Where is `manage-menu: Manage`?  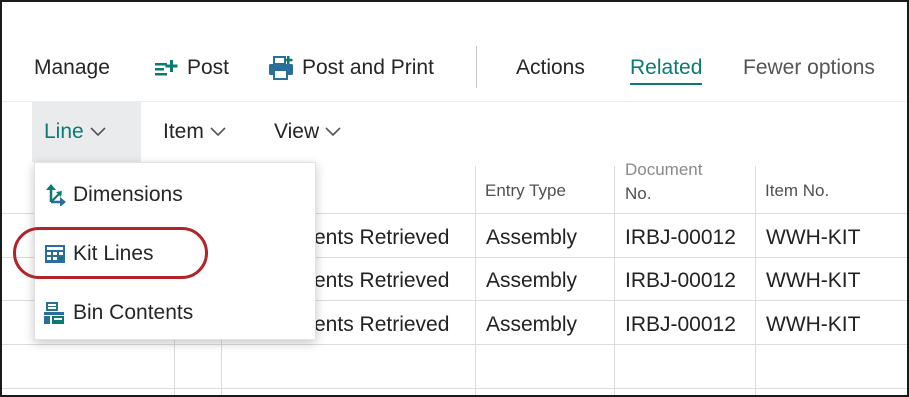
manage-menu: Manage is located at coordinates (72, 68).